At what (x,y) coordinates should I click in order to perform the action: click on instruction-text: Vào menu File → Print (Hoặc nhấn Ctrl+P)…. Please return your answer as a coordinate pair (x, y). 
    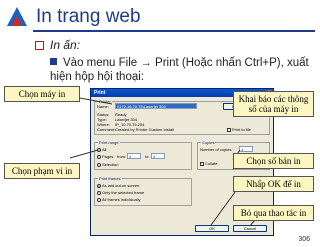
    Looking at the image, I should click on (179, 70).